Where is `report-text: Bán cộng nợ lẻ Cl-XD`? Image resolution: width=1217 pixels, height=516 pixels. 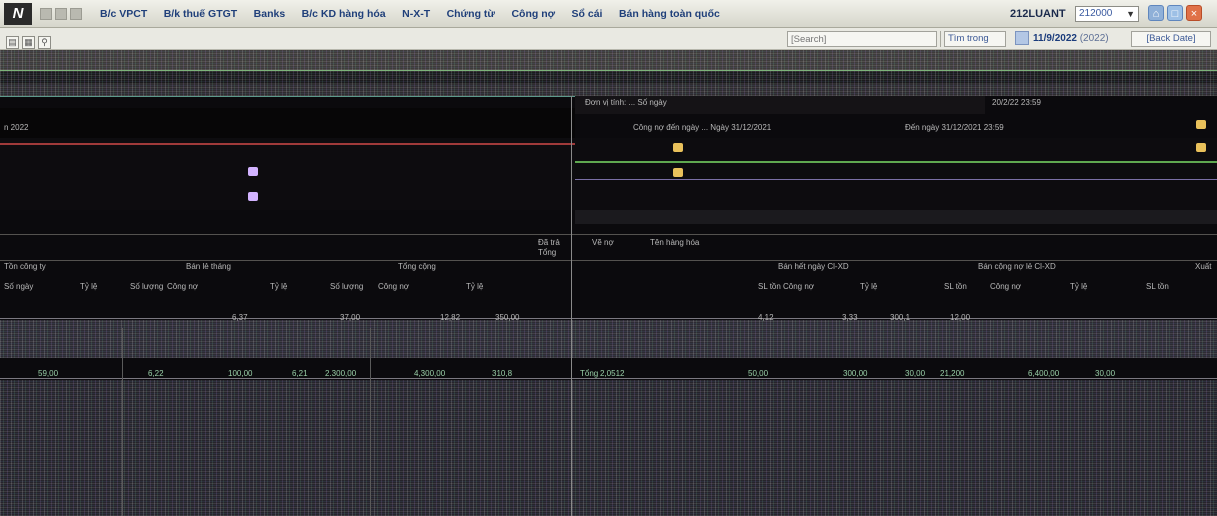 report-text: Bán cộng nợ lẻ Cl-XD is located at coordinates (1017, 266).